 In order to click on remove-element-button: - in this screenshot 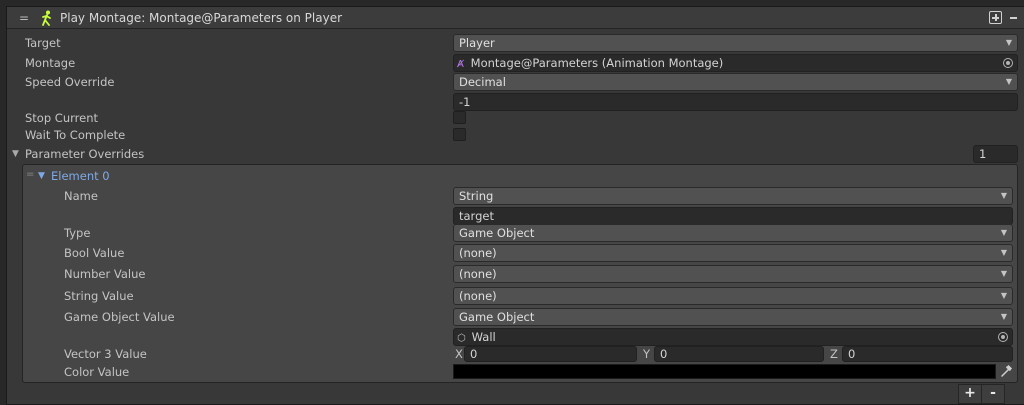, I will do `click(993, 394)`.